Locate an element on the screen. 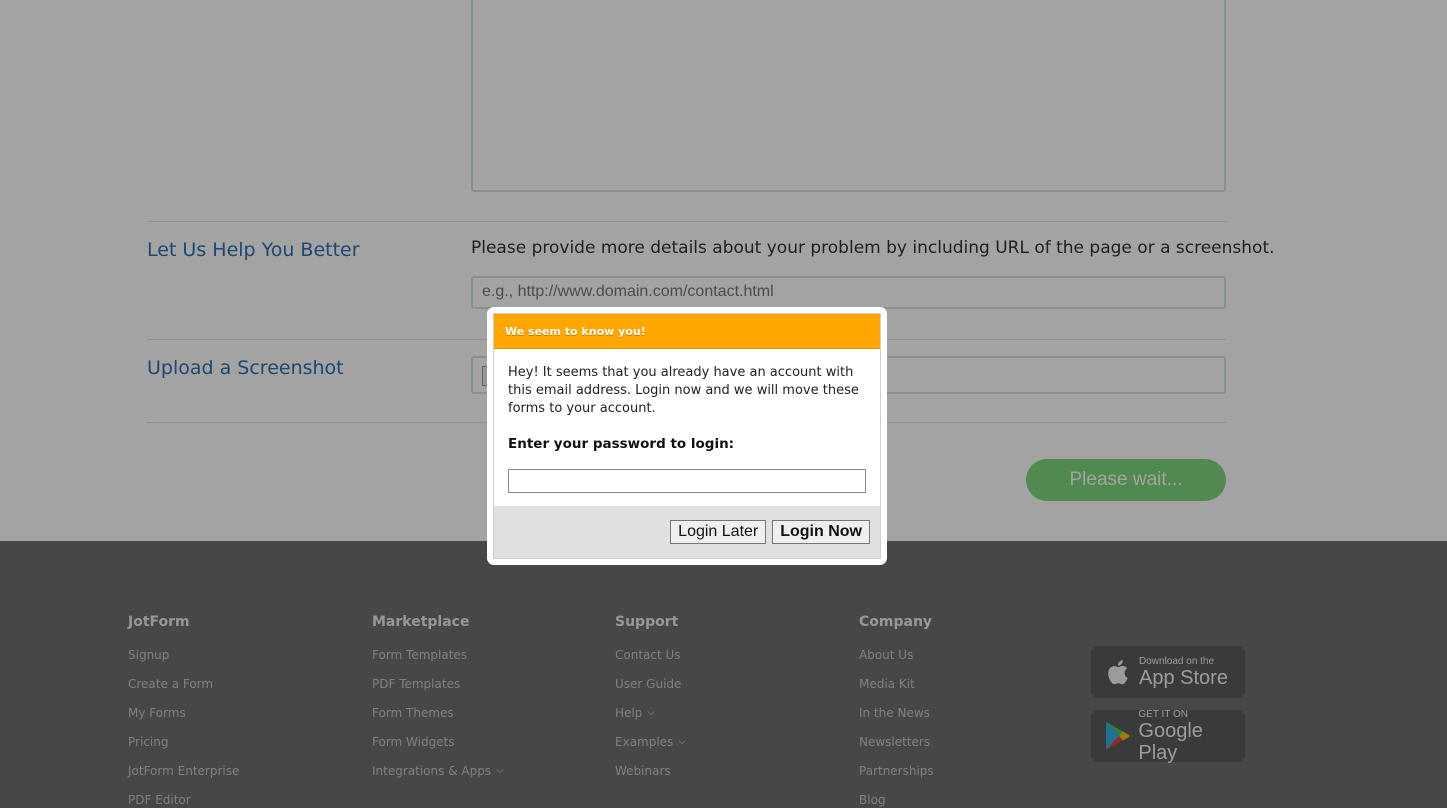  modal-header: We seem to know you! is located at coordinates (687, 331).